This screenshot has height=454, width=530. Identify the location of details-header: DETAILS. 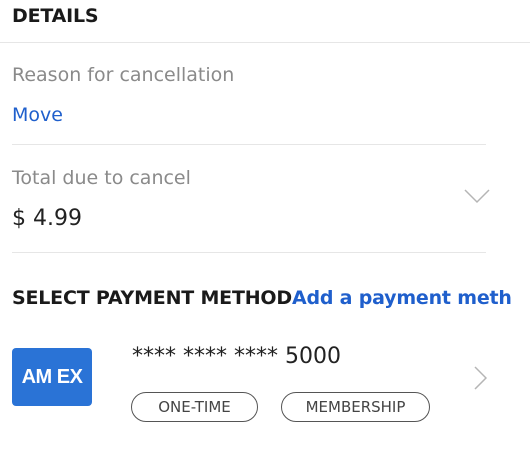
(55, 16).